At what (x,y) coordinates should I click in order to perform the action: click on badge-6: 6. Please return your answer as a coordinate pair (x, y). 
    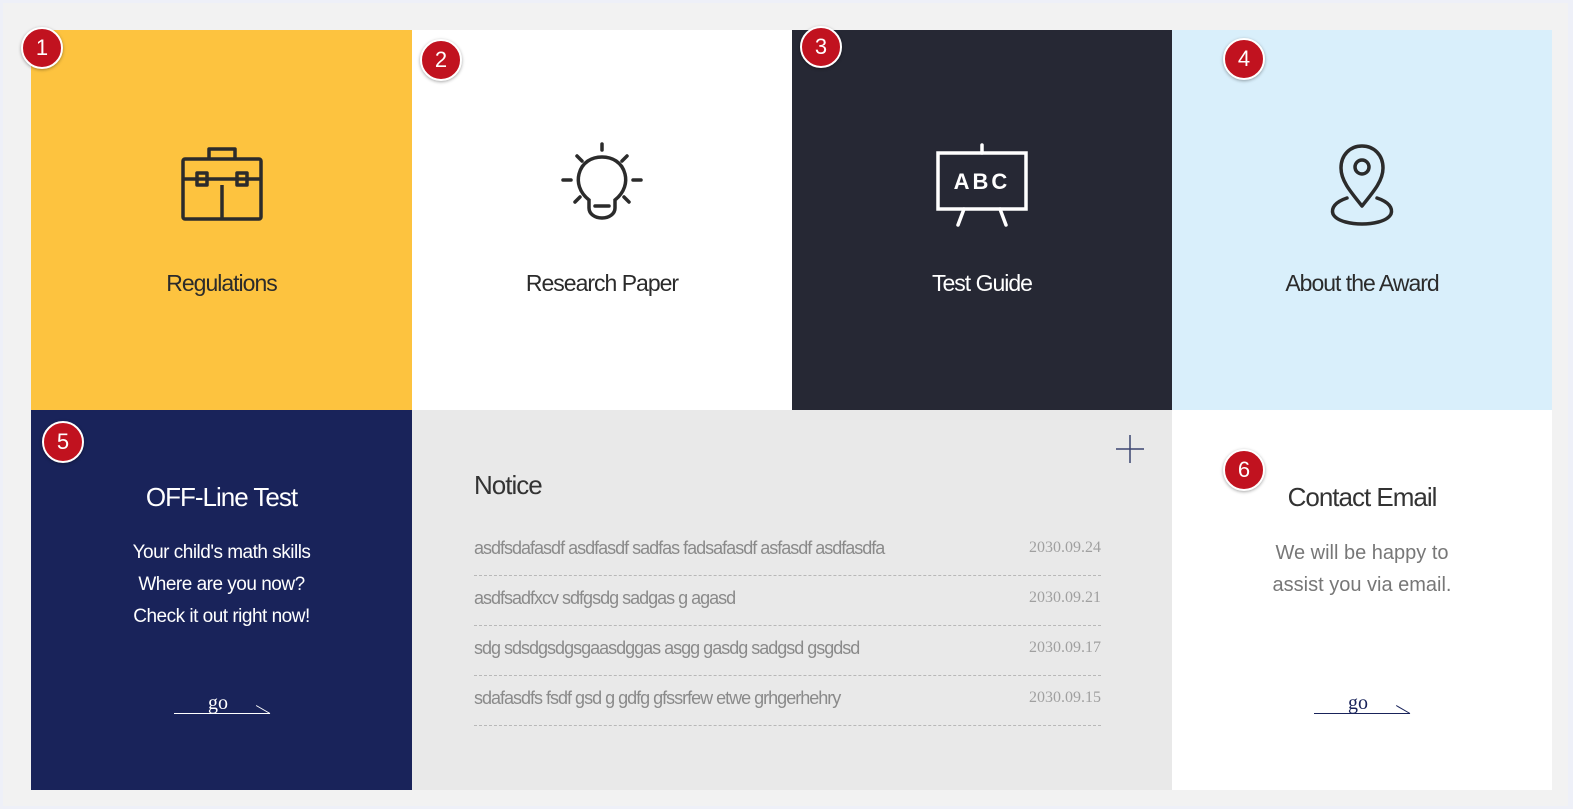
    Looking at the image, I should click on (1244, 470).